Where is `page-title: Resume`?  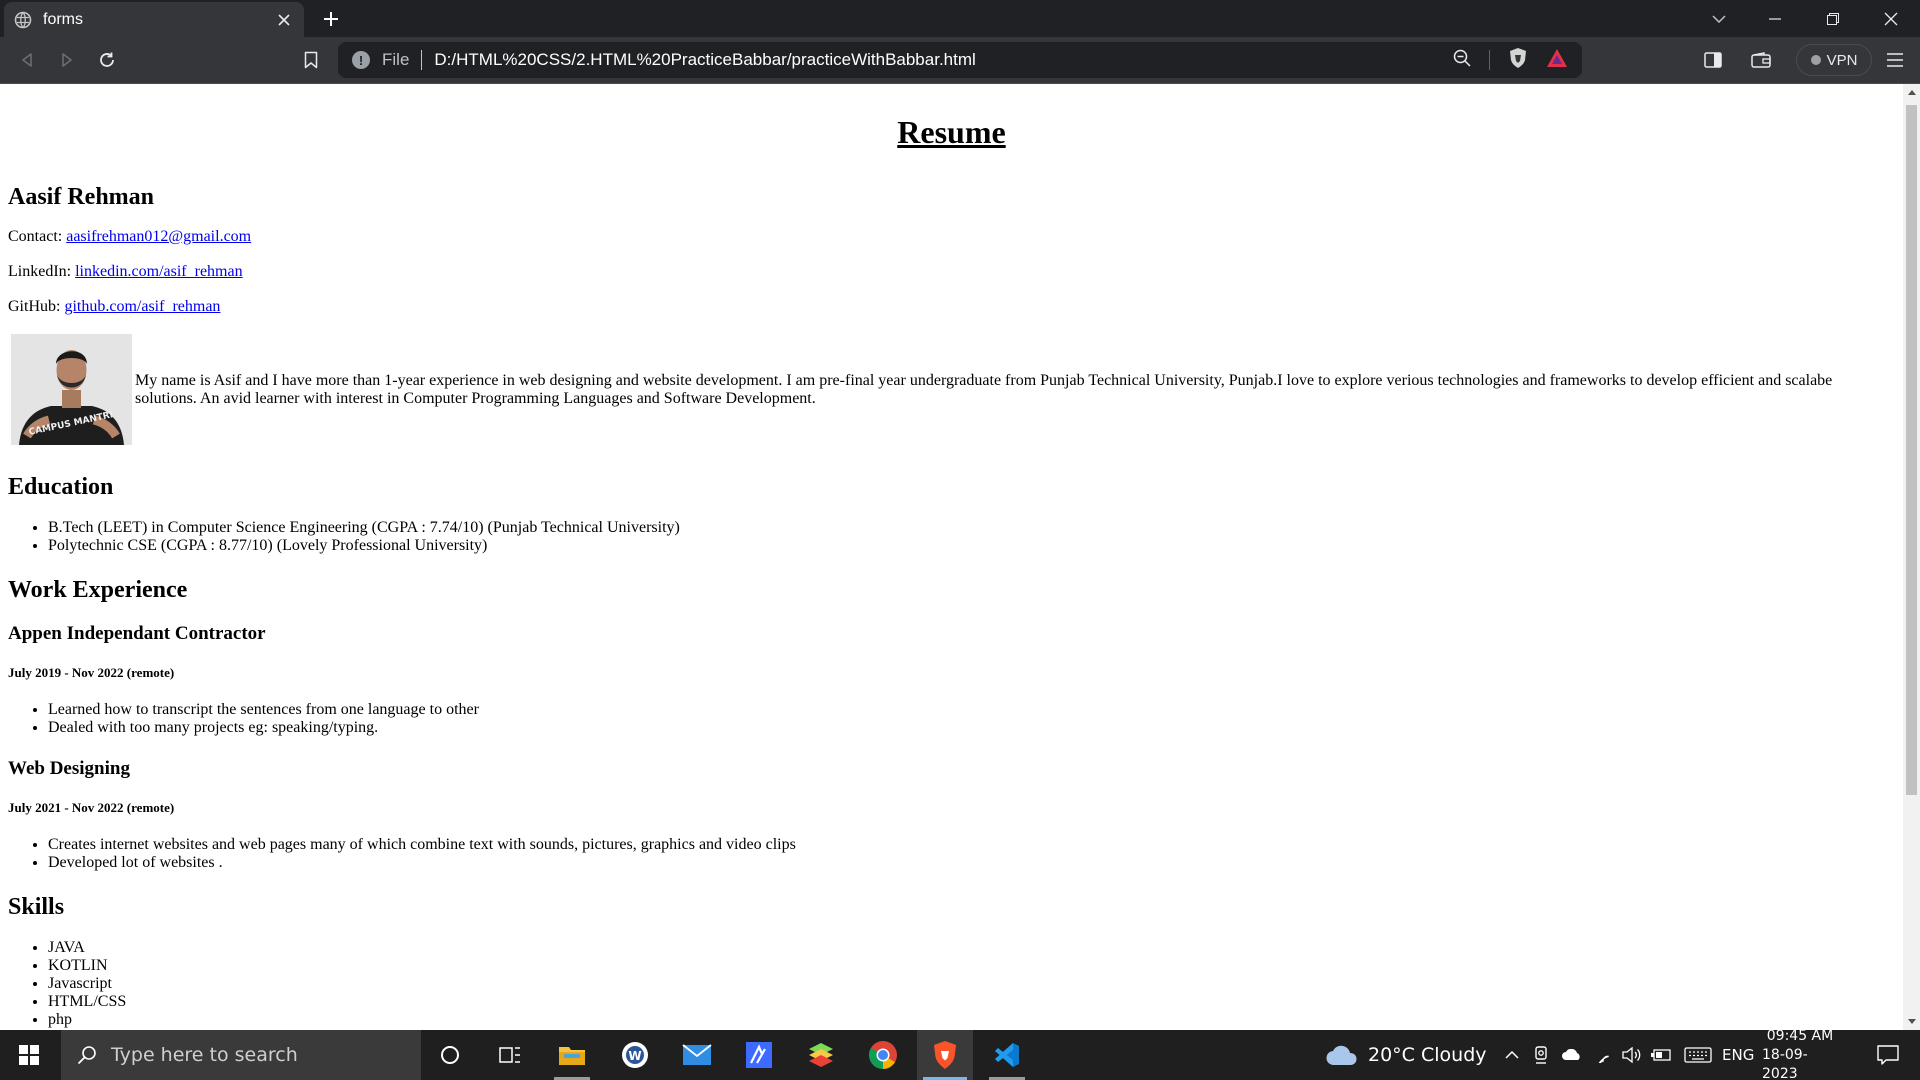 page-title: Resume is located at coordinates (951, 132).